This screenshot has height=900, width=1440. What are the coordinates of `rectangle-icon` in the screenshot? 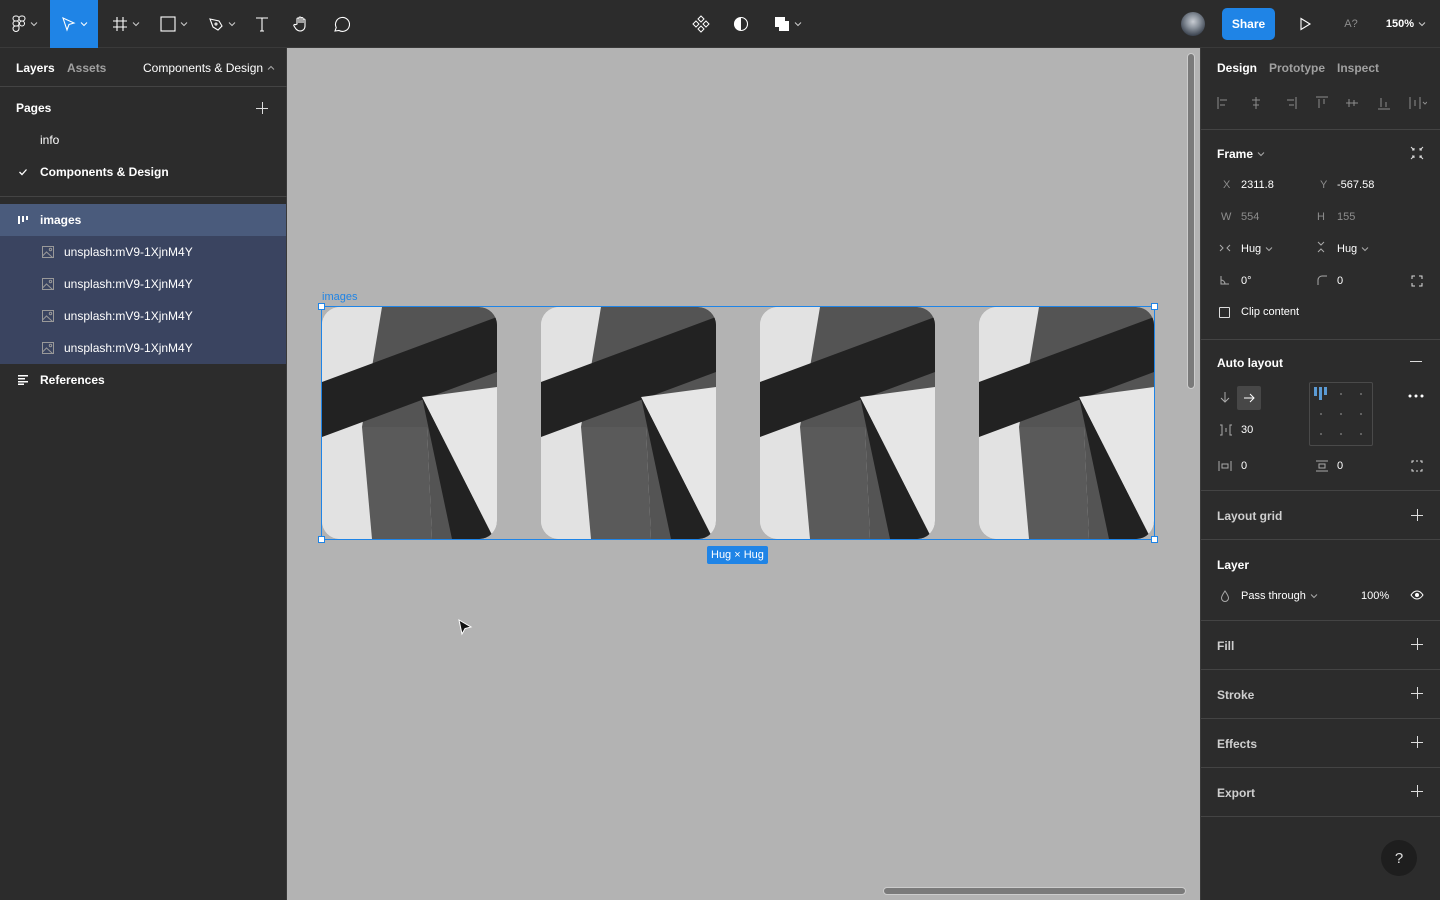 It's located at (168, 24).